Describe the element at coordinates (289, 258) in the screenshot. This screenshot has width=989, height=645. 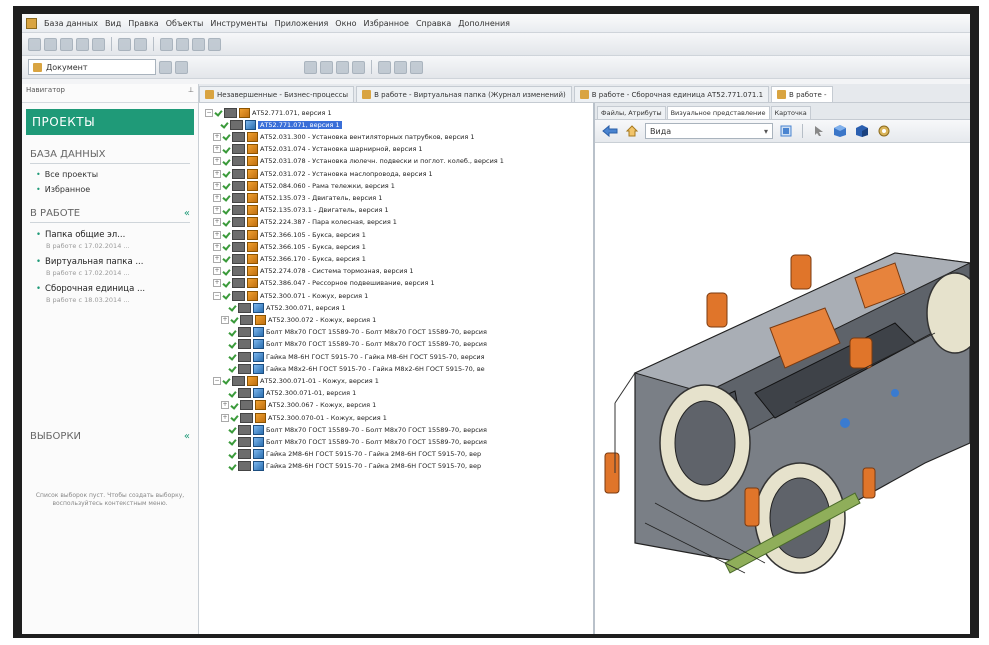
I see `tree-row: + АТ52.366.170 - Букса, версия 1` at that location.